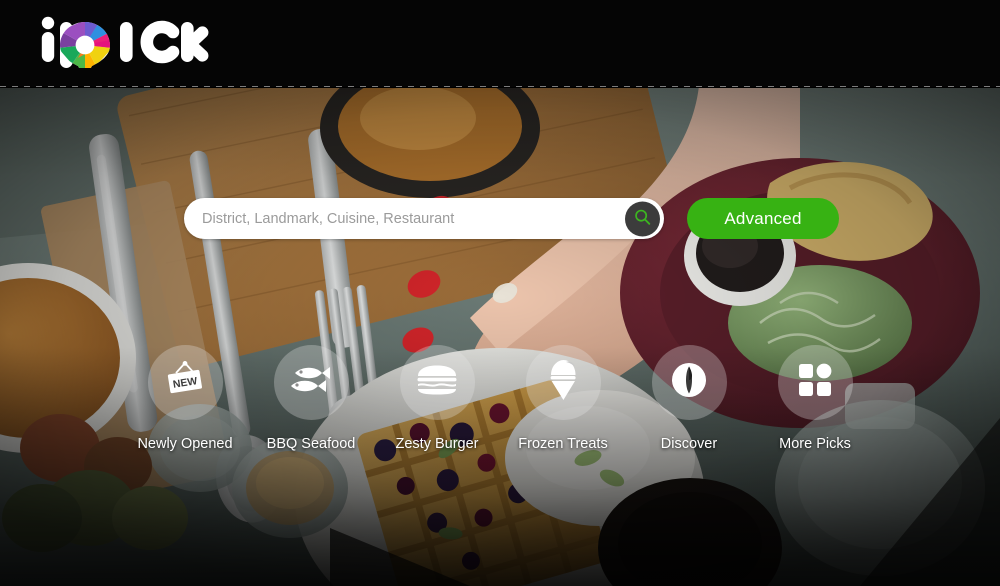  I want to click on category-label: Frozen Treats, so click(563, 444).